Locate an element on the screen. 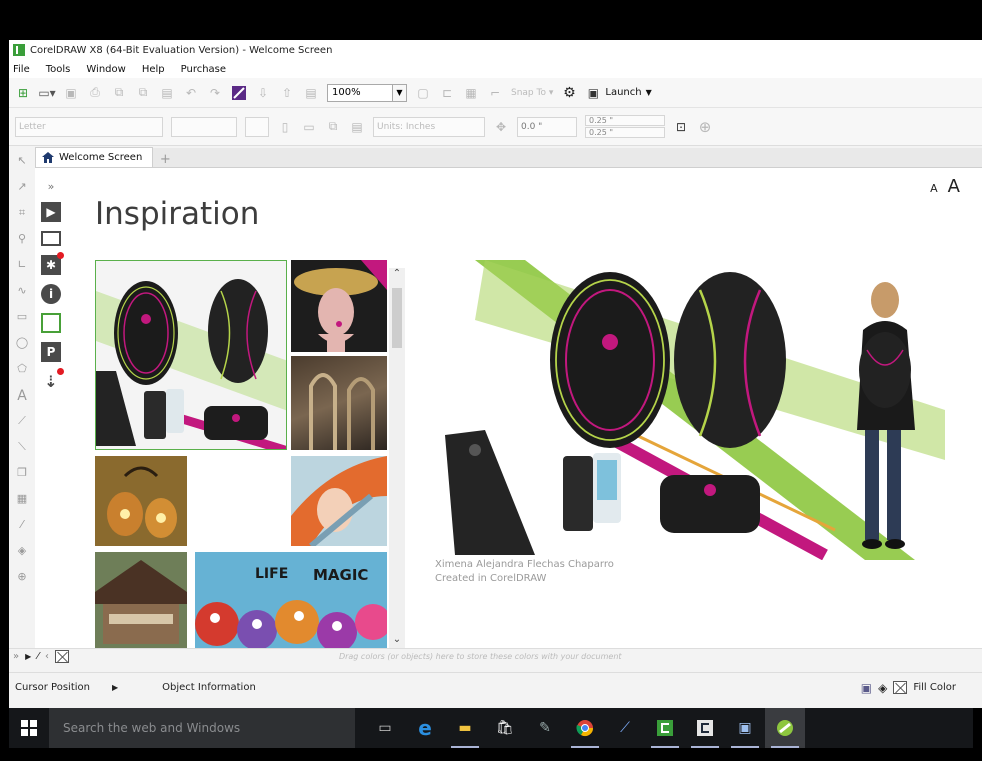  corel-capture-icon is located at coordinates (785, 728).